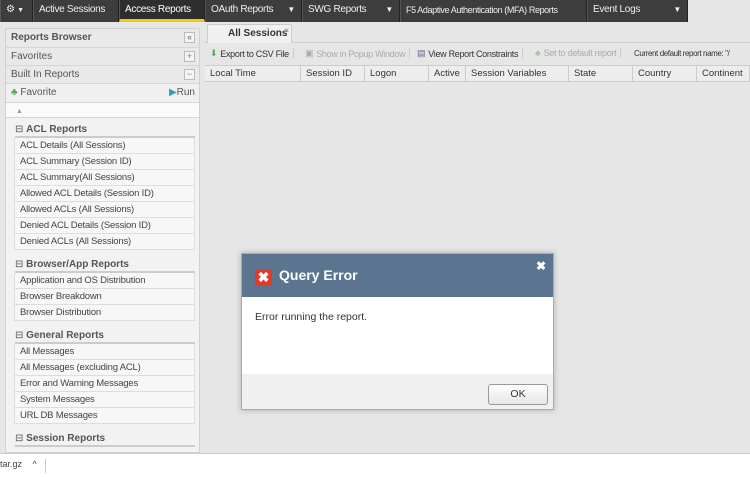  What do you see at coordinates (258, 33) in the screenshot?
I see `label: All Sessions` at bounding box center [258, 33].